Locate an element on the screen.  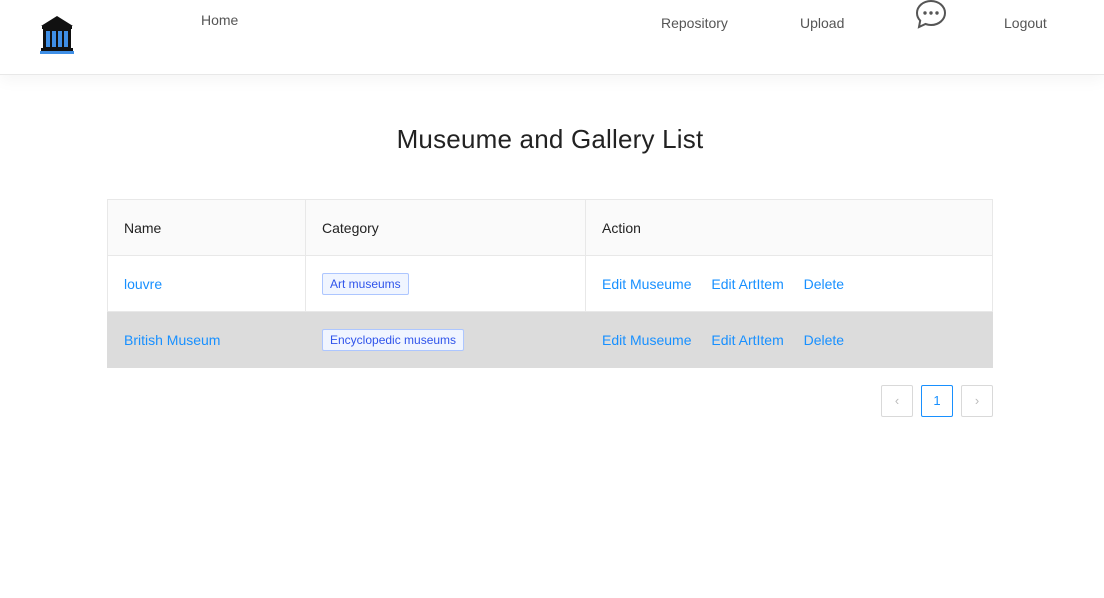
category-tag: Encyclopedic museums is located at coordinates (393, 339).